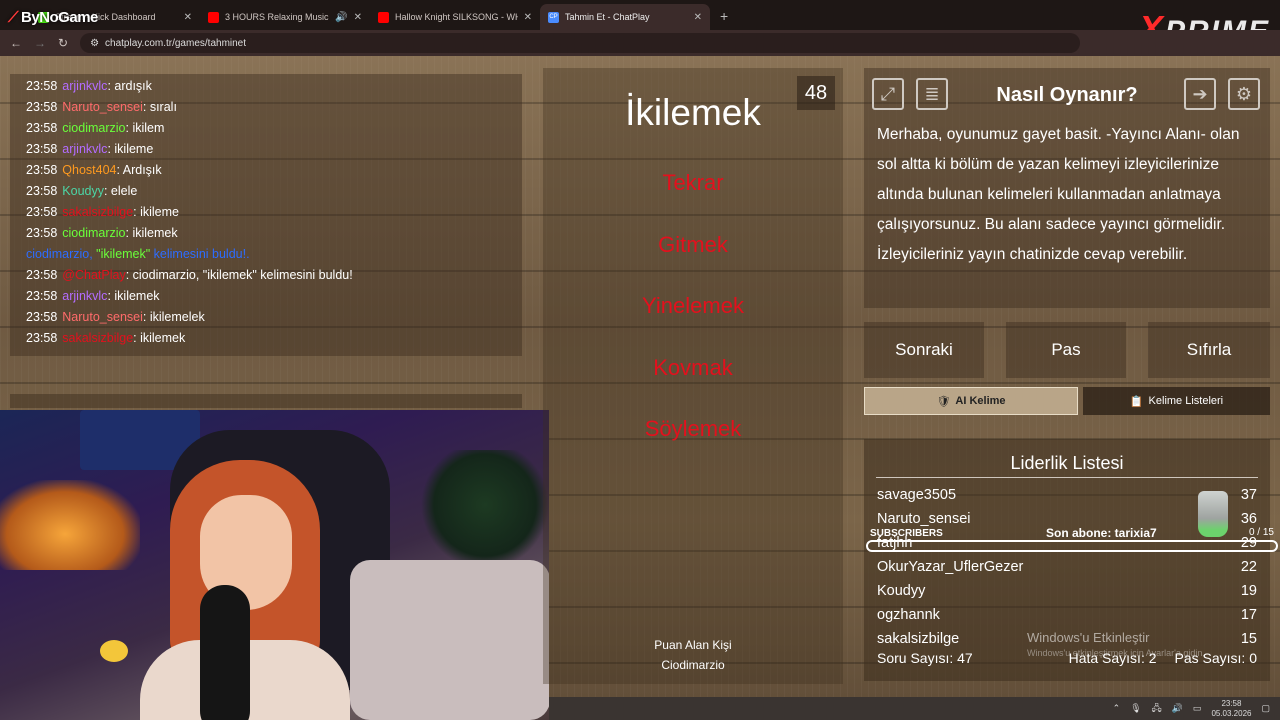 The image size is (1280, 720). Describe the element at coordinates (274, 233) in the screenshot. I see `chat-message: 23:58 ciodimarzio: ikilemek` at that location.